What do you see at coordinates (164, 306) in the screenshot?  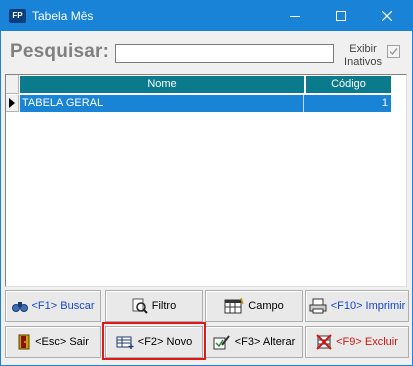 I see `filtro-label: Filtro` at bounding box center [164, 306].